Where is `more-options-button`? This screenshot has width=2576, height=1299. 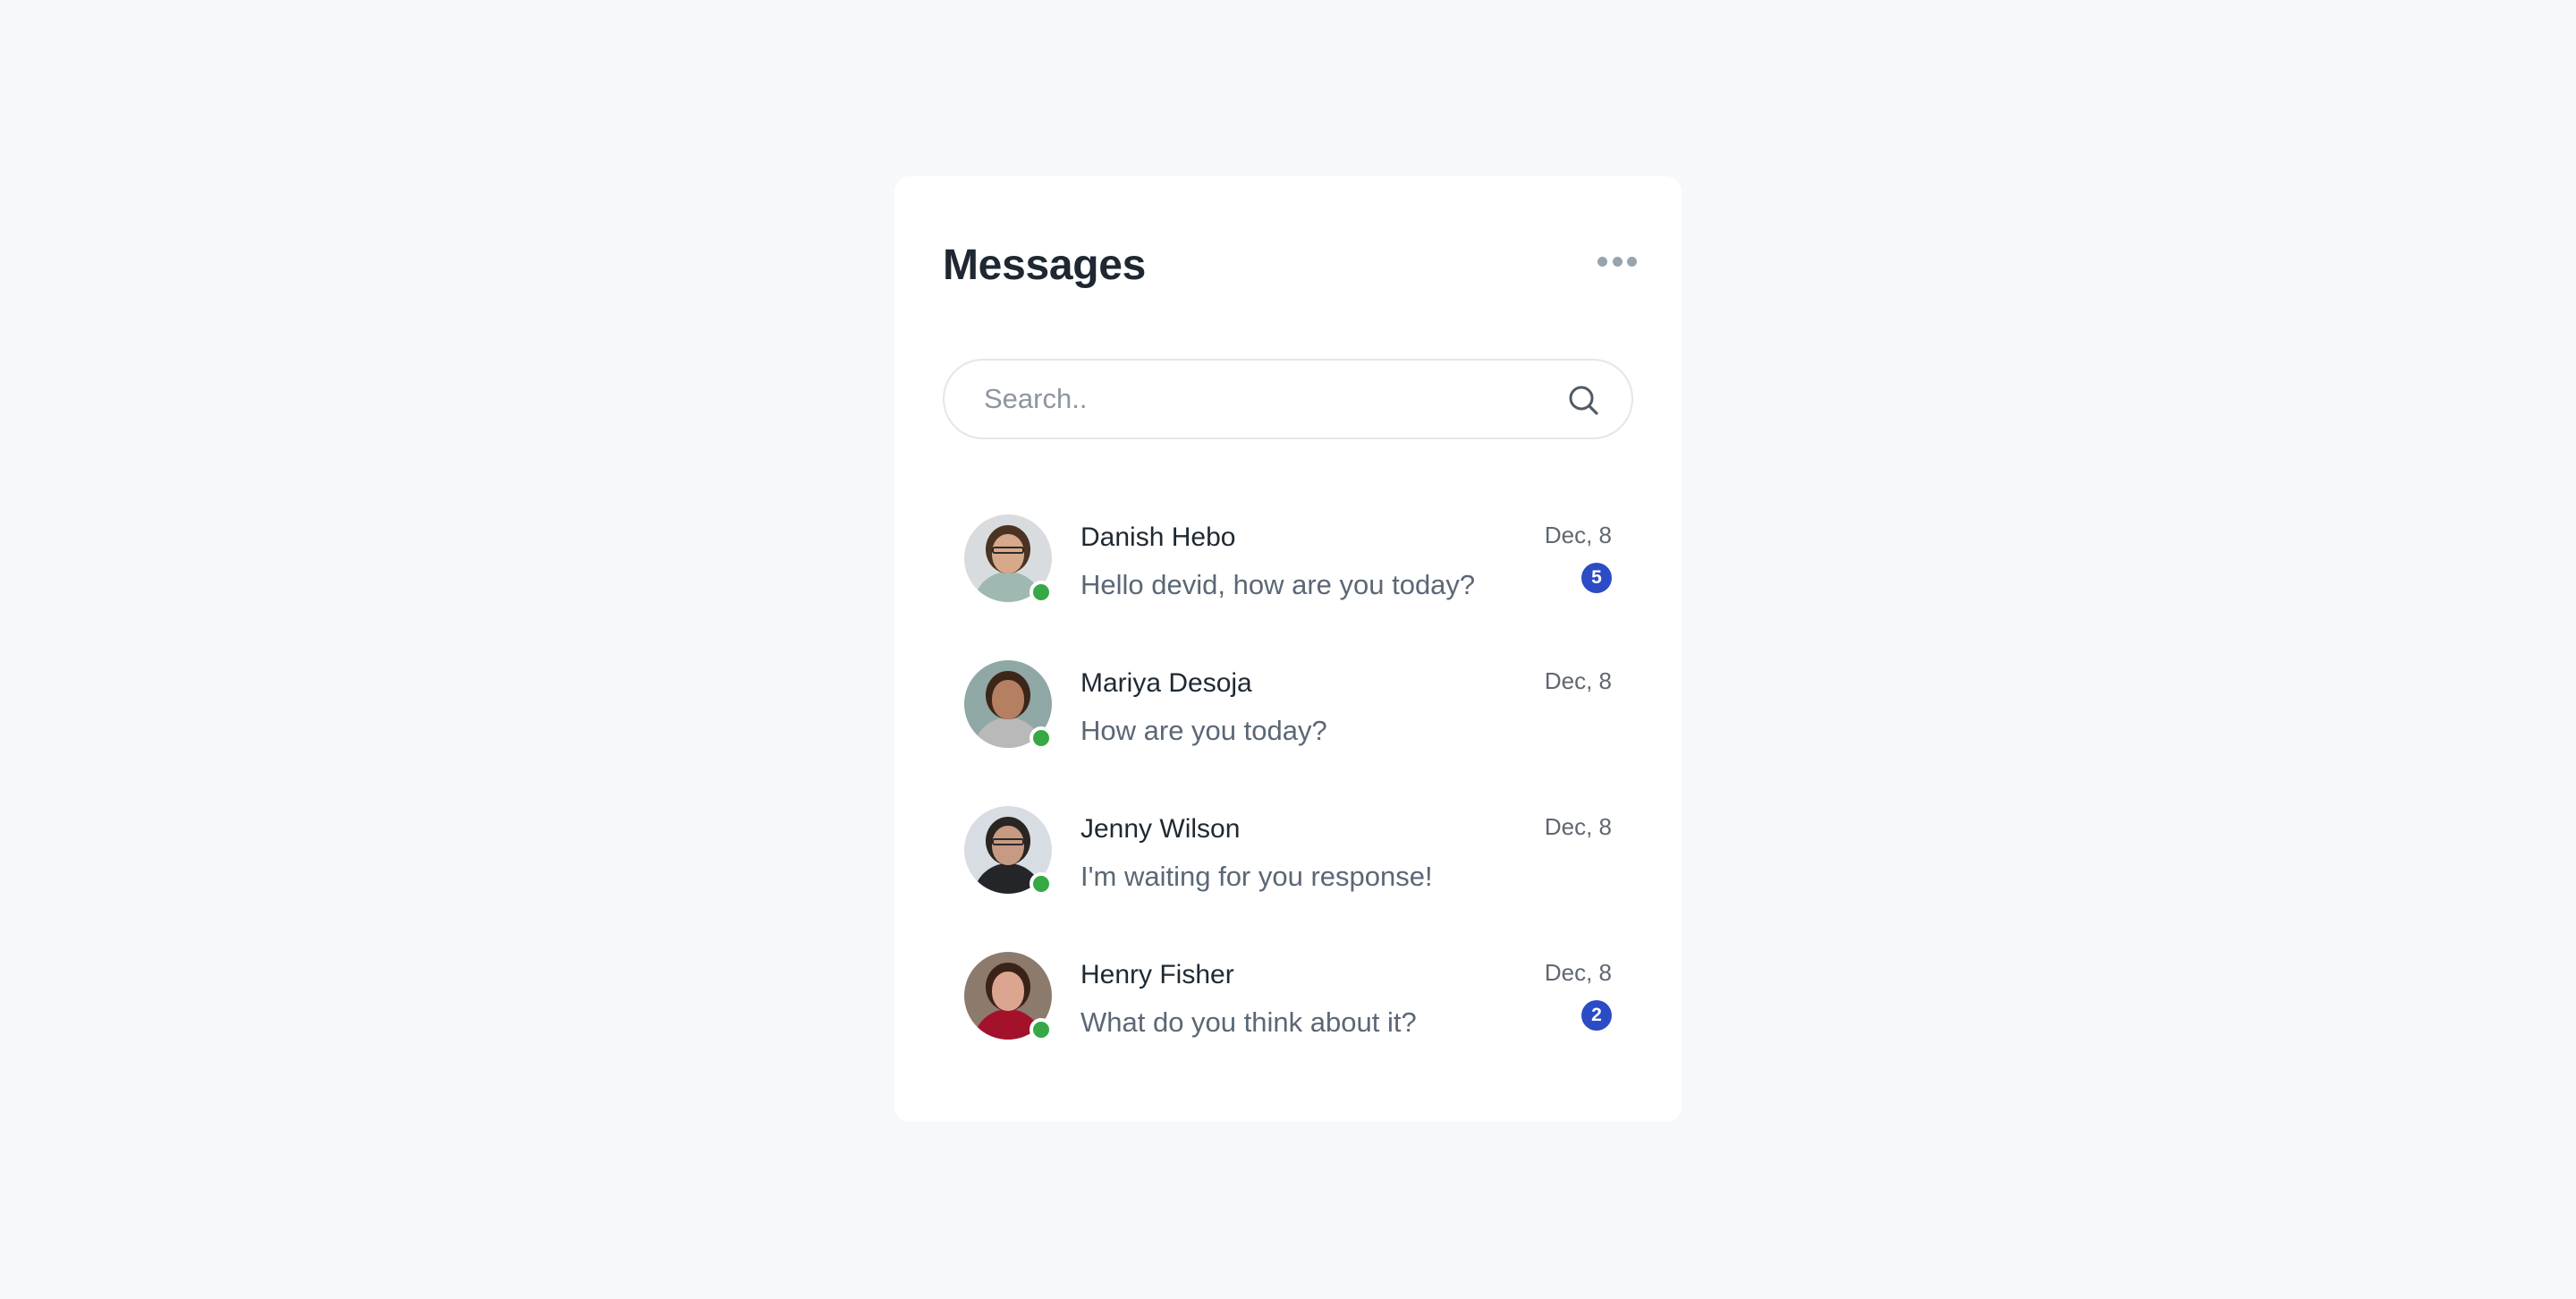
more-options-button is located at coordinates (1617, 261).